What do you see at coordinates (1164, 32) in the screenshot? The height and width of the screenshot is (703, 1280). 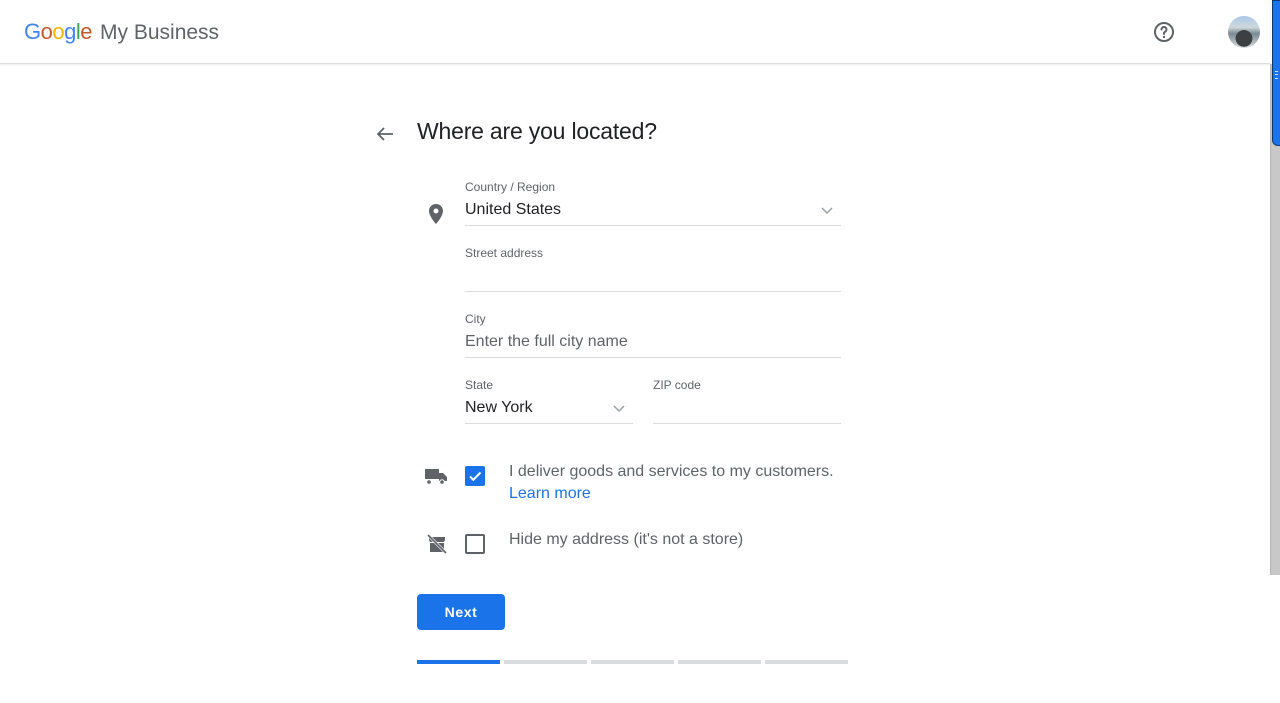 I see `help-icon` at bounding box center [1164, 32].